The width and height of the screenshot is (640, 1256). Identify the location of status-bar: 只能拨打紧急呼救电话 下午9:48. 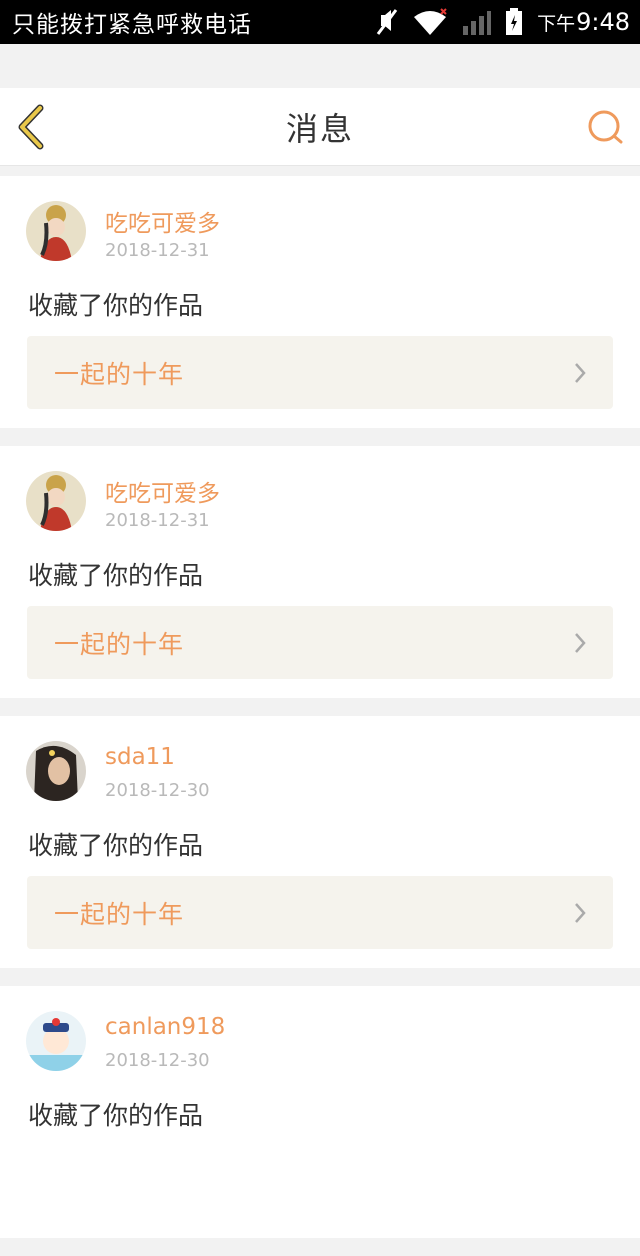
(320, 22).